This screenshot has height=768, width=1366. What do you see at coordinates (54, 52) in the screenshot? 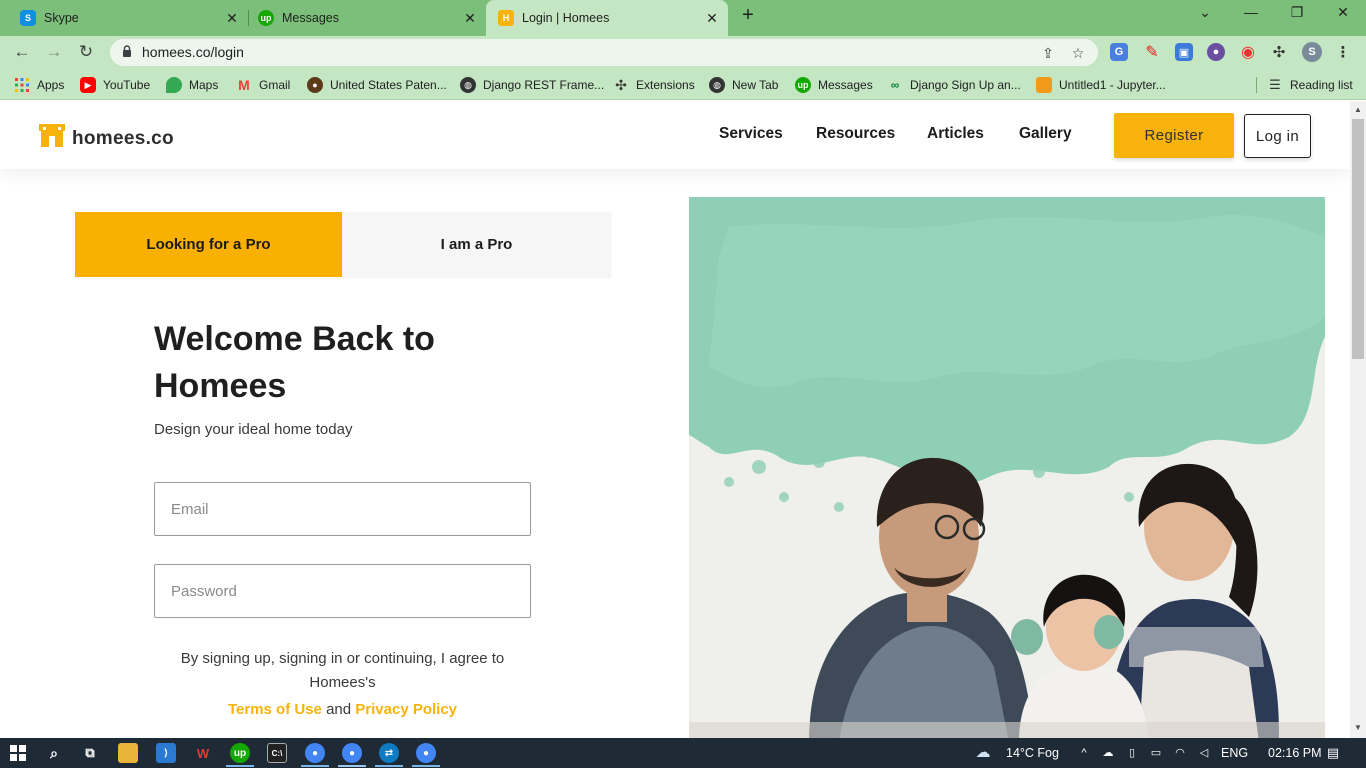
I see `forward-button: →` at bounding box center [54, 52].